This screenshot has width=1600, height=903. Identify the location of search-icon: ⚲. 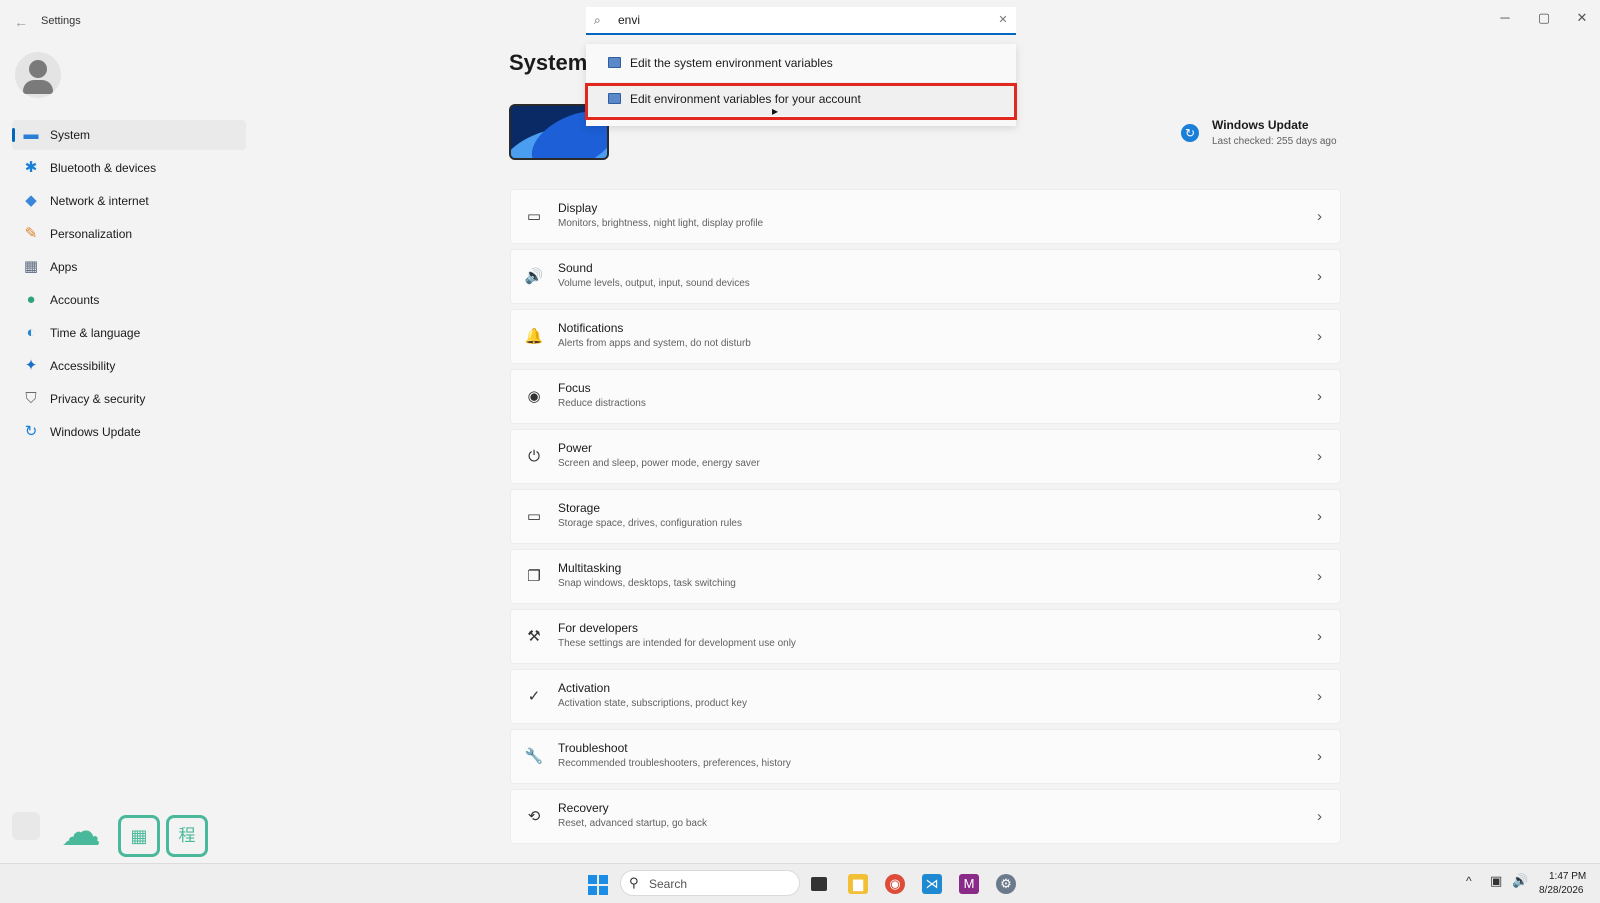
(634, 882).